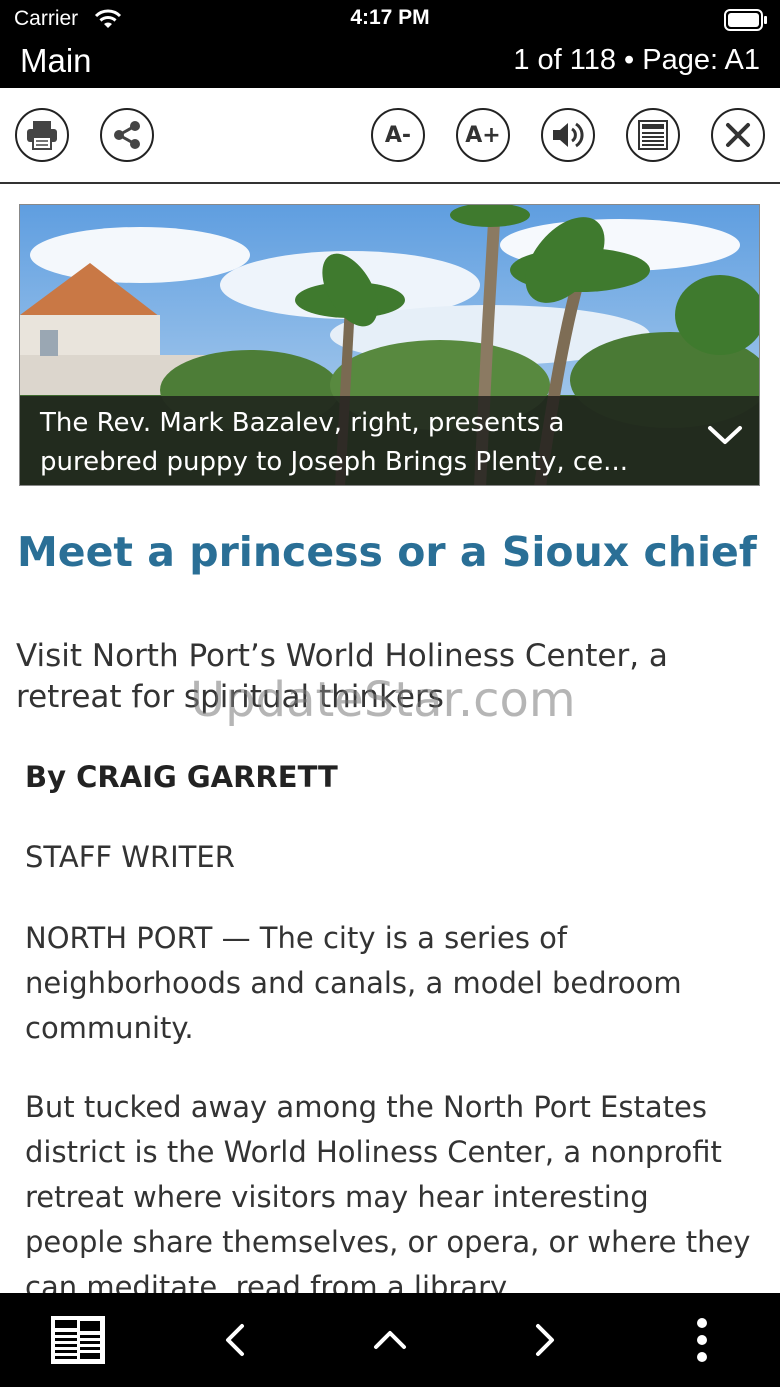  I want to click on more-options-button, so click(702, 1340).